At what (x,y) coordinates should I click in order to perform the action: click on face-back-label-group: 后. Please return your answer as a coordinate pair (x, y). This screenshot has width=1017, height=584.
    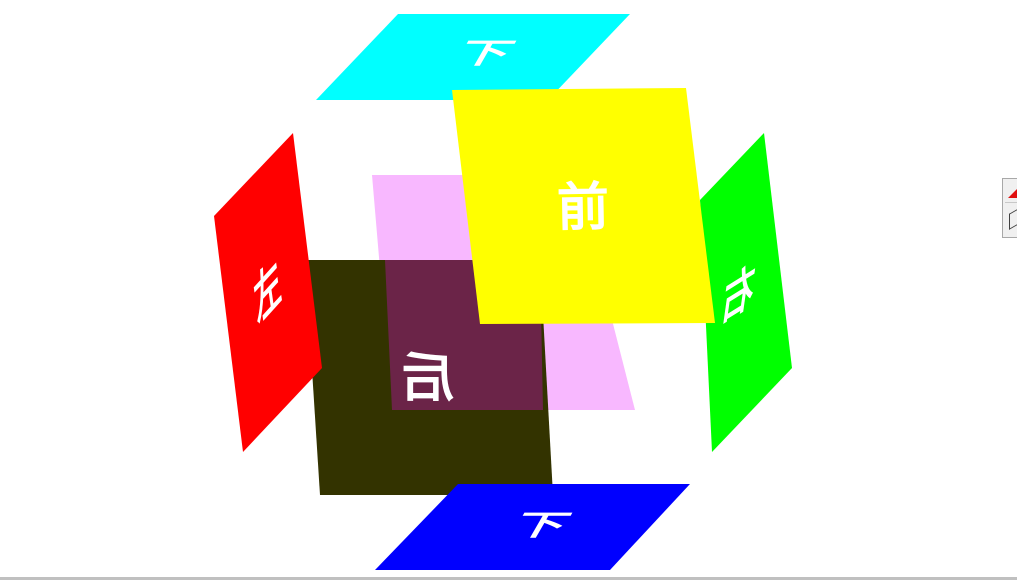
    Looking at the image, I should click on (428, 379).